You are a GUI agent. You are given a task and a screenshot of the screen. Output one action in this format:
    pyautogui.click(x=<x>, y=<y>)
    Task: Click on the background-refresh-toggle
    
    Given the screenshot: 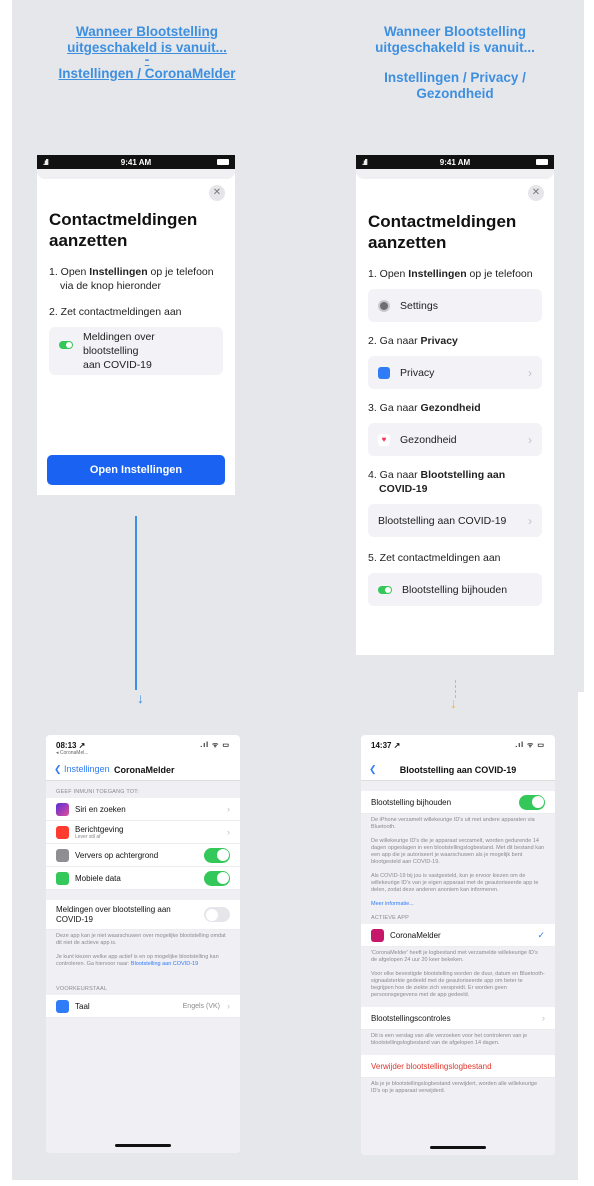 What is the action you would take?
    pyautogui.click(x=217, y=855)
    